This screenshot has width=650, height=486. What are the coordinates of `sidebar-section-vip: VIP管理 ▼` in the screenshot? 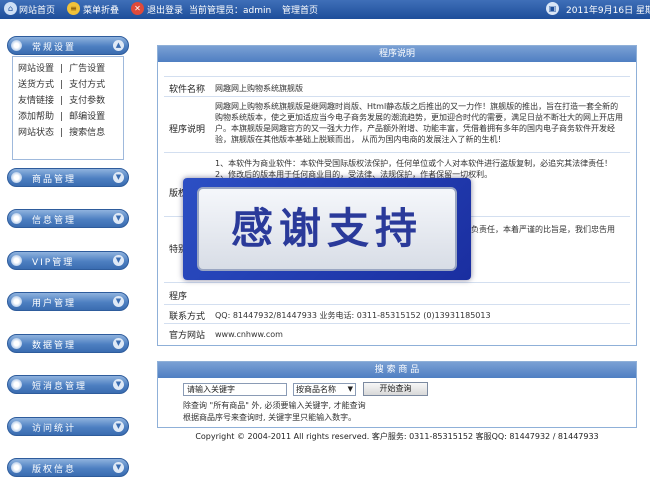 It's located at (68, 260).